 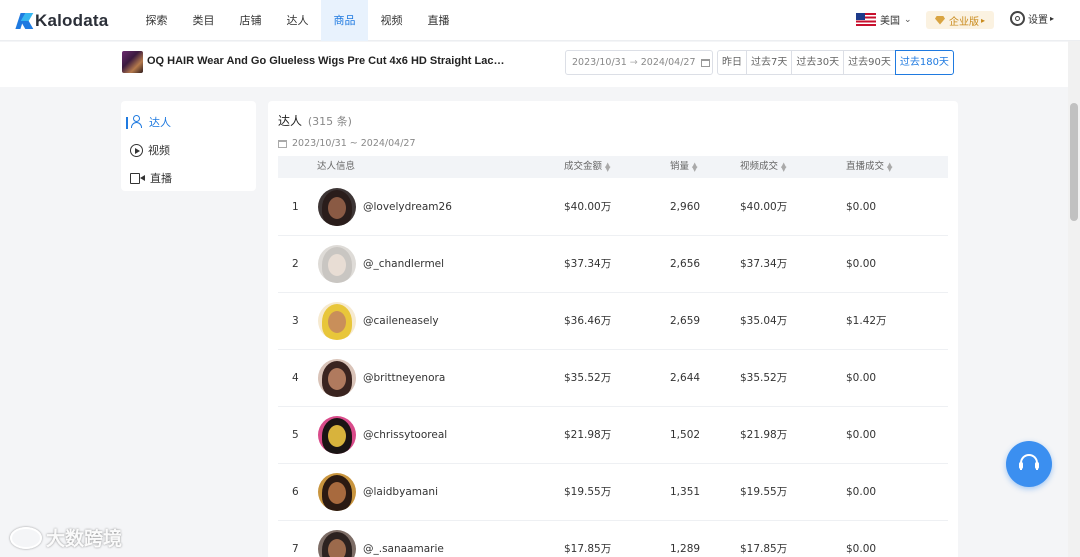 I want to click on region-label: 美国, so click(x=890, y=21).